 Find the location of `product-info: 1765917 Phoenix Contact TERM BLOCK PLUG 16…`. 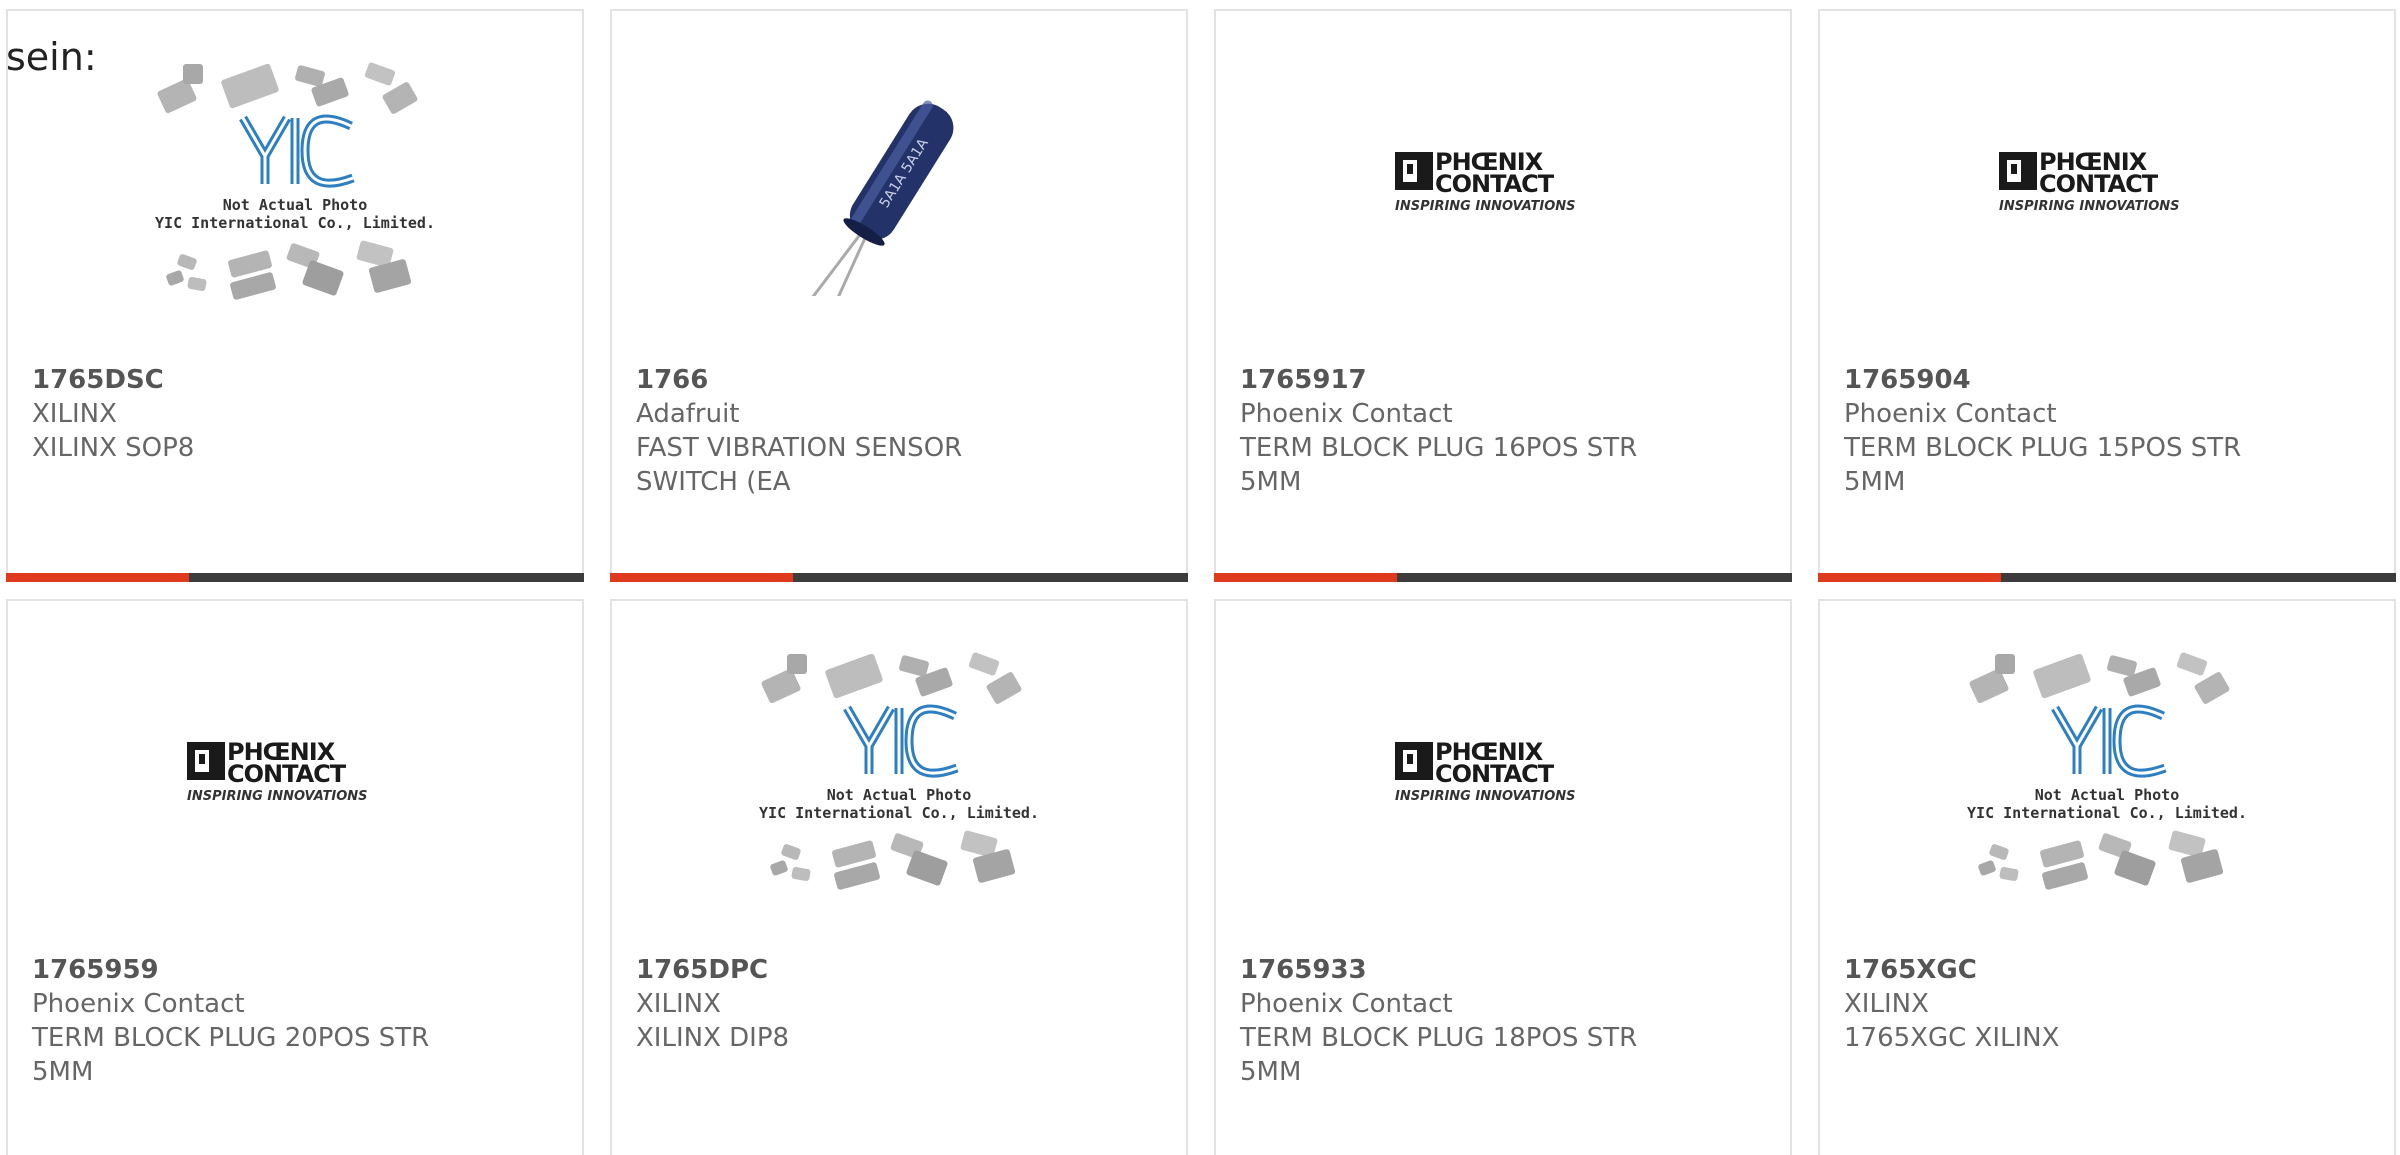

product-info: 1765917 Phoenix Contact TERM BLOCK PLUG 16… is located at coordinates (1503, 431).